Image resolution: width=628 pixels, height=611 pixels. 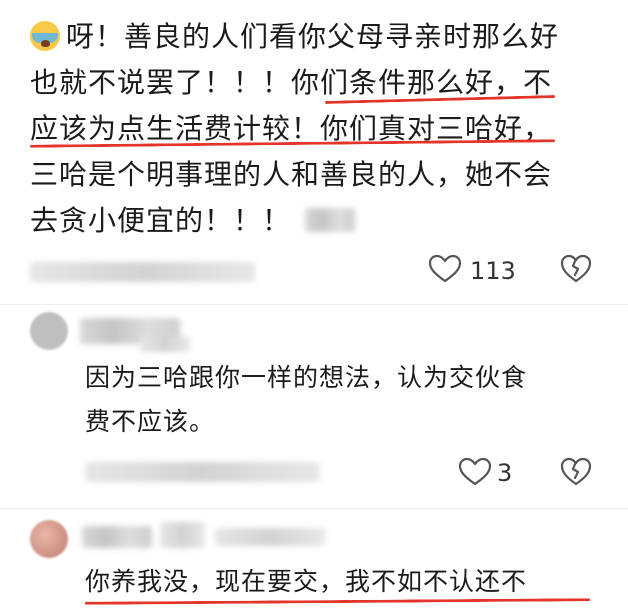 I want to click on like-count: 113, so click(x=493, y=271).